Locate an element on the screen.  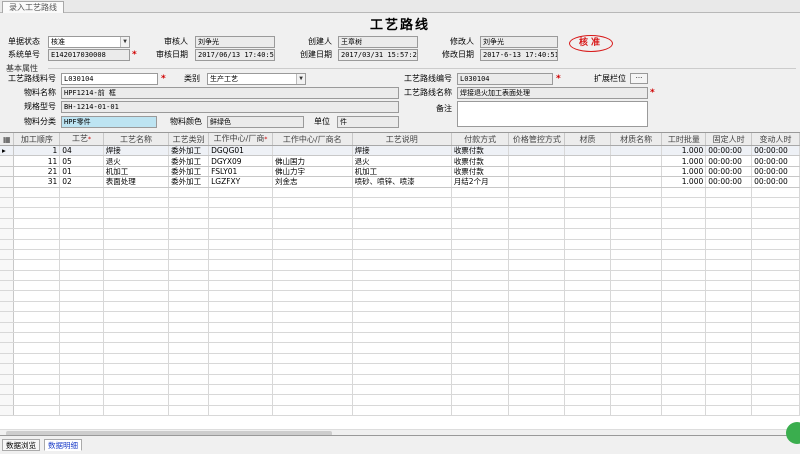
cell-process-name: 退火 is located at coordinates (136, 161).